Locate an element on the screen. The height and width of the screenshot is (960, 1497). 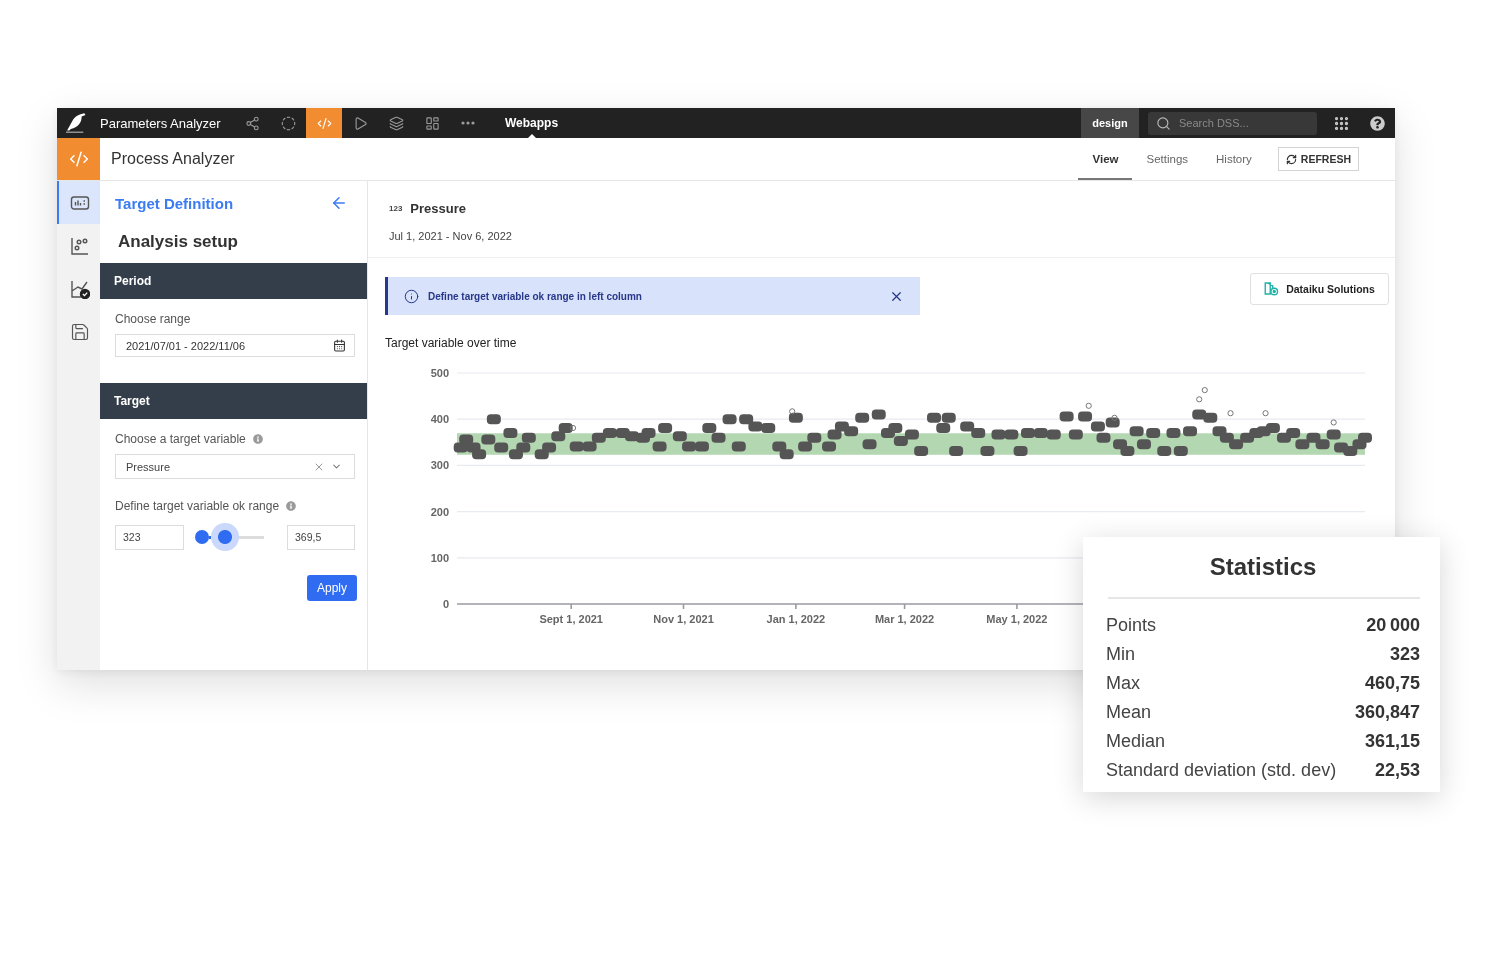
variable-name: Pressure is located at coordinates (438, 208).